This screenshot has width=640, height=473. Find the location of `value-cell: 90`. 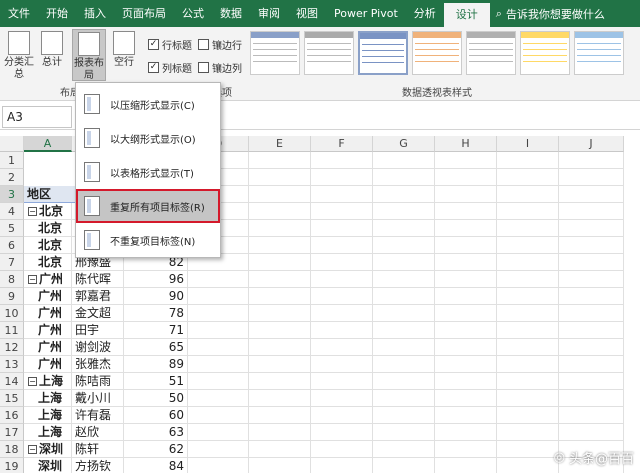

value-cell: 90 is located at coordinates (156, 296).